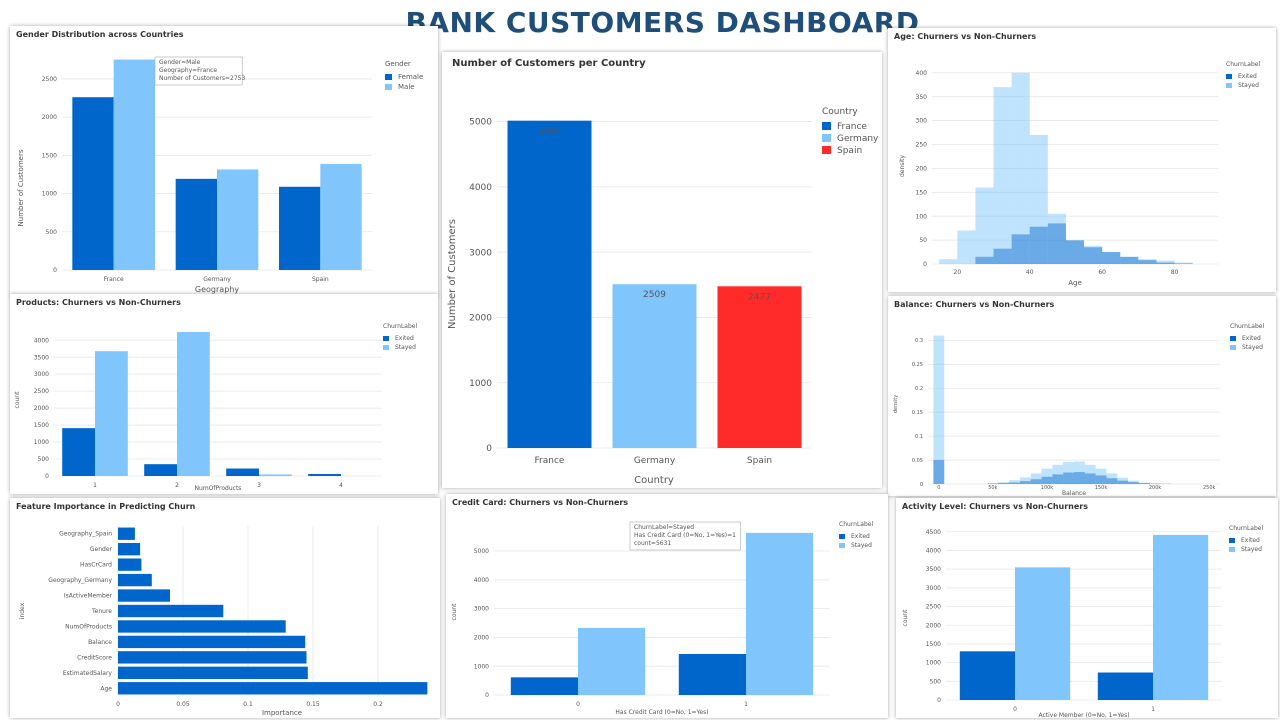 The height and width of the screenshot is (720, 1280). I want to click on x-tick-label: 0, so click(1015, 709).